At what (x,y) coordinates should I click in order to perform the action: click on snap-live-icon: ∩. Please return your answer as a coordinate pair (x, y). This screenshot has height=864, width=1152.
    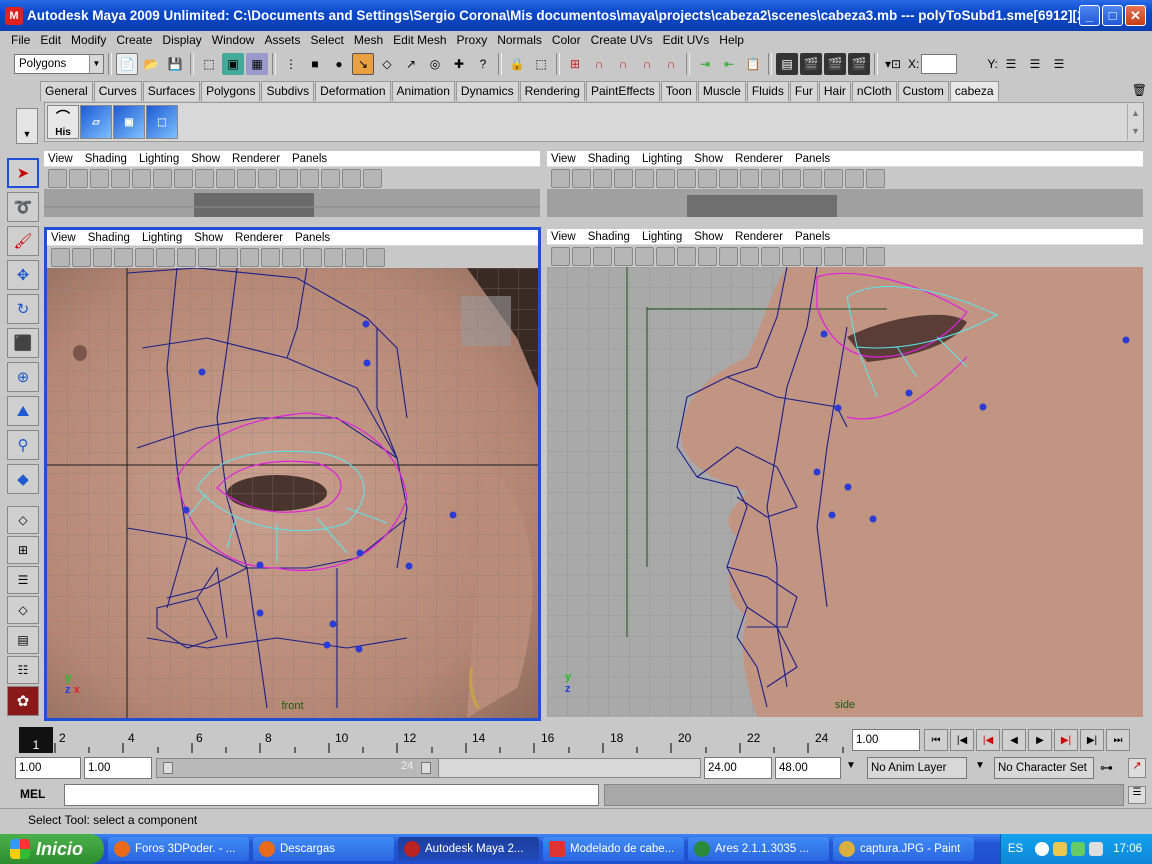
    Looking at the image, I should click on (671, 64).